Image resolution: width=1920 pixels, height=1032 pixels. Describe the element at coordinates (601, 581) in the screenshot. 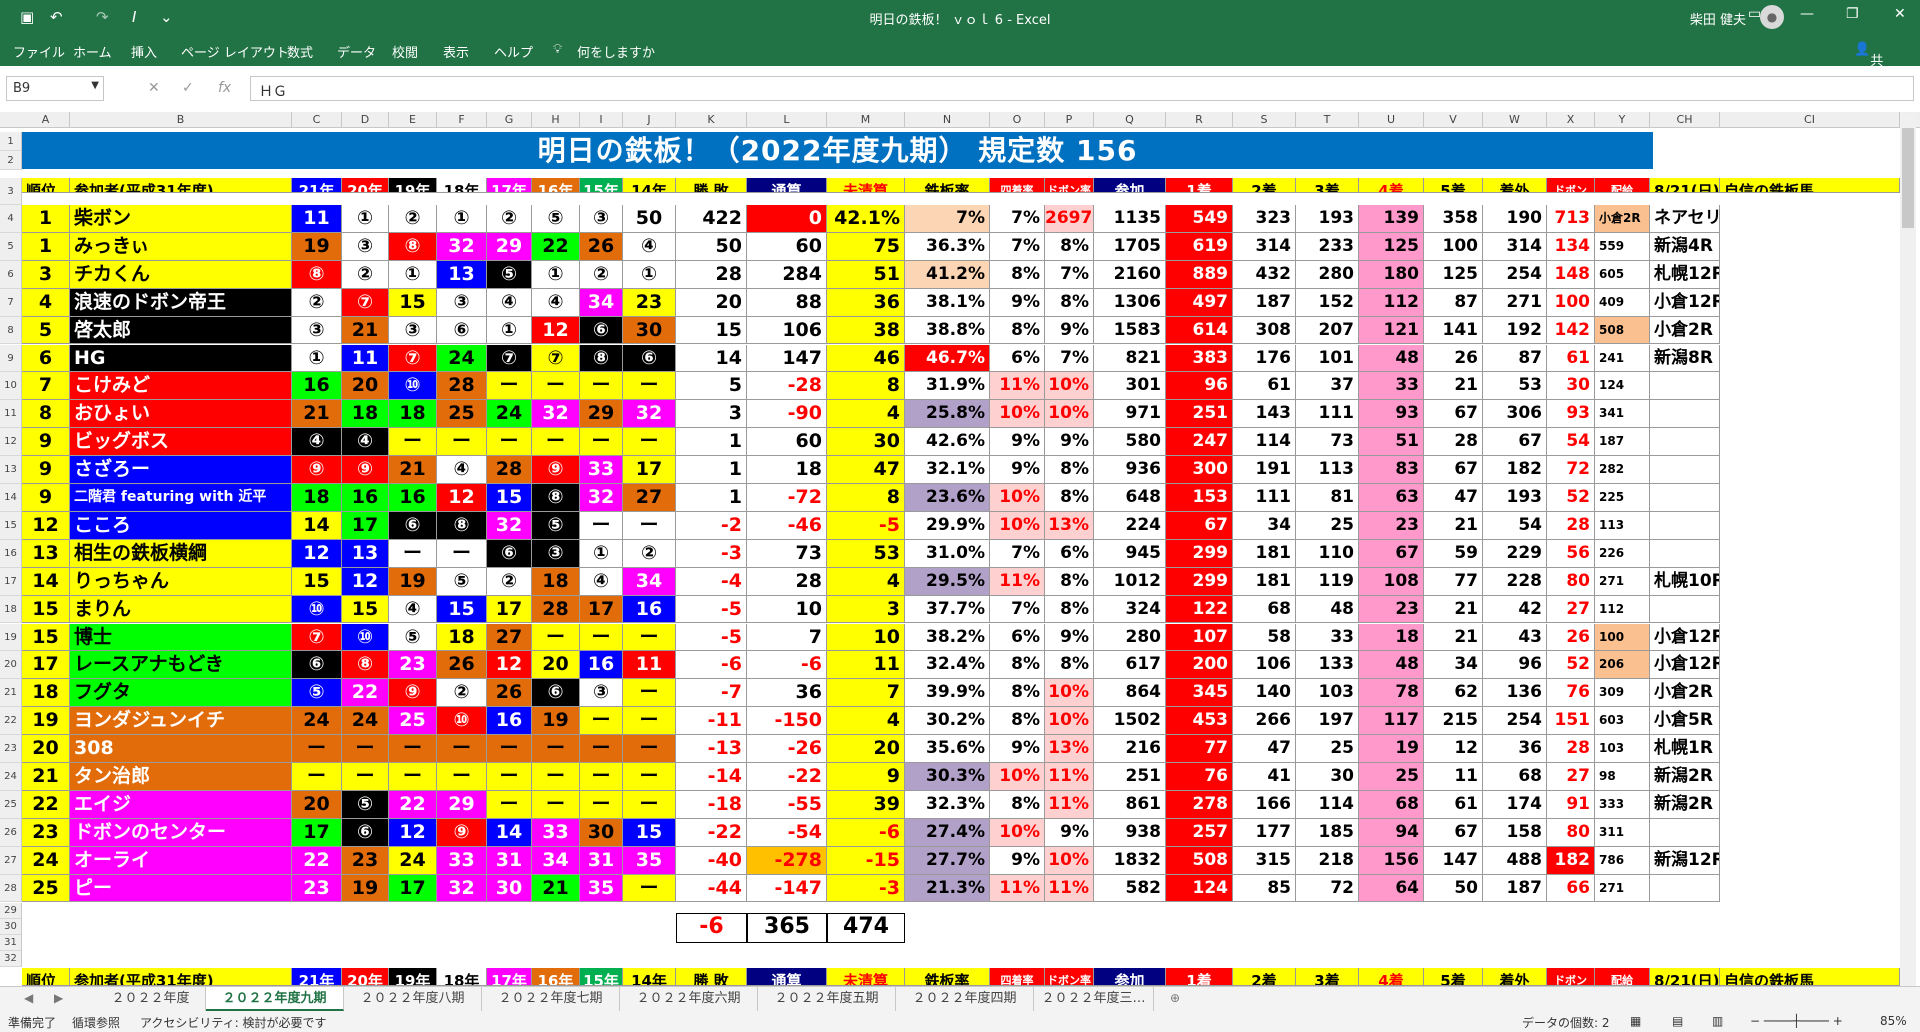

I see `year-result-cell: ④` at that location.